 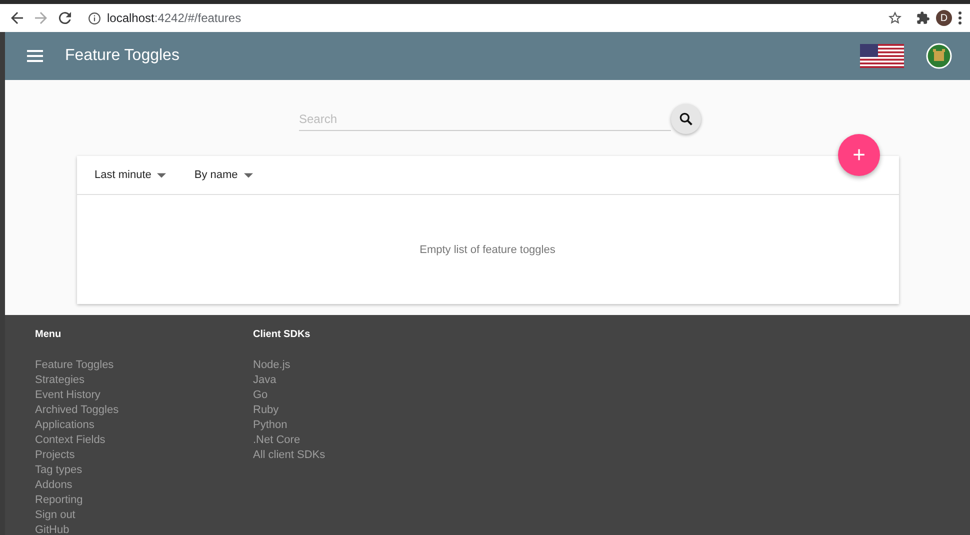 I want to click on app-title: Feature Toggles, so click(x=122, y=56).